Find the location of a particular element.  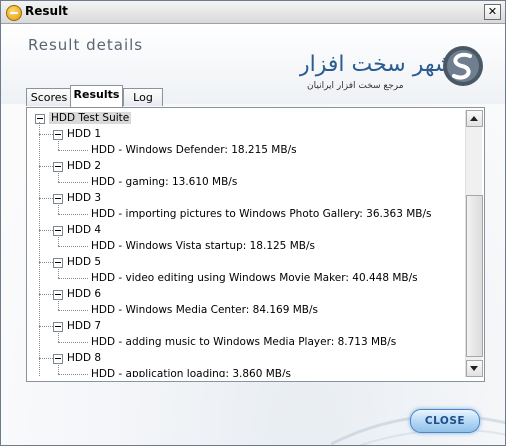

tree-group-item: HDD 6 is located at coordinates (77, 294).